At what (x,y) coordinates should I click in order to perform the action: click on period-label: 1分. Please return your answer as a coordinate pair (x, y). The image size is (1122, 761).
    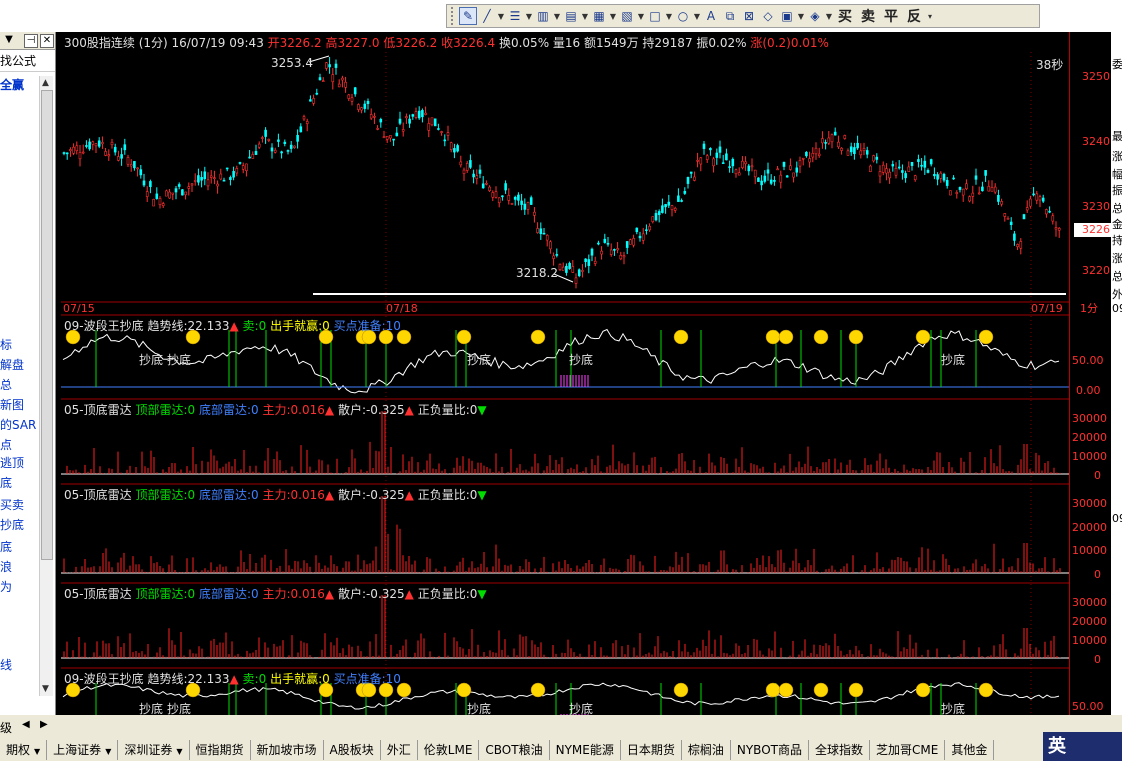
    Looking at the image, I should click on (1089, 308).